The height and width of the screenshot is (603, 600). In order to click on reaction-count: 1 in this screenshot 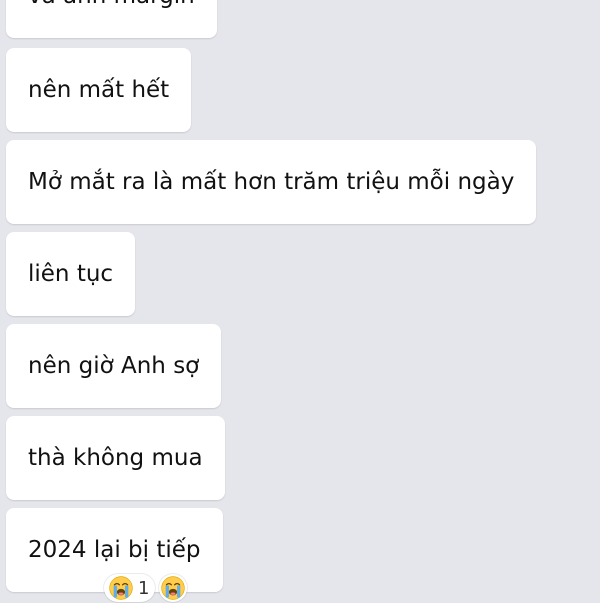, I will do `click(144, 588)`.